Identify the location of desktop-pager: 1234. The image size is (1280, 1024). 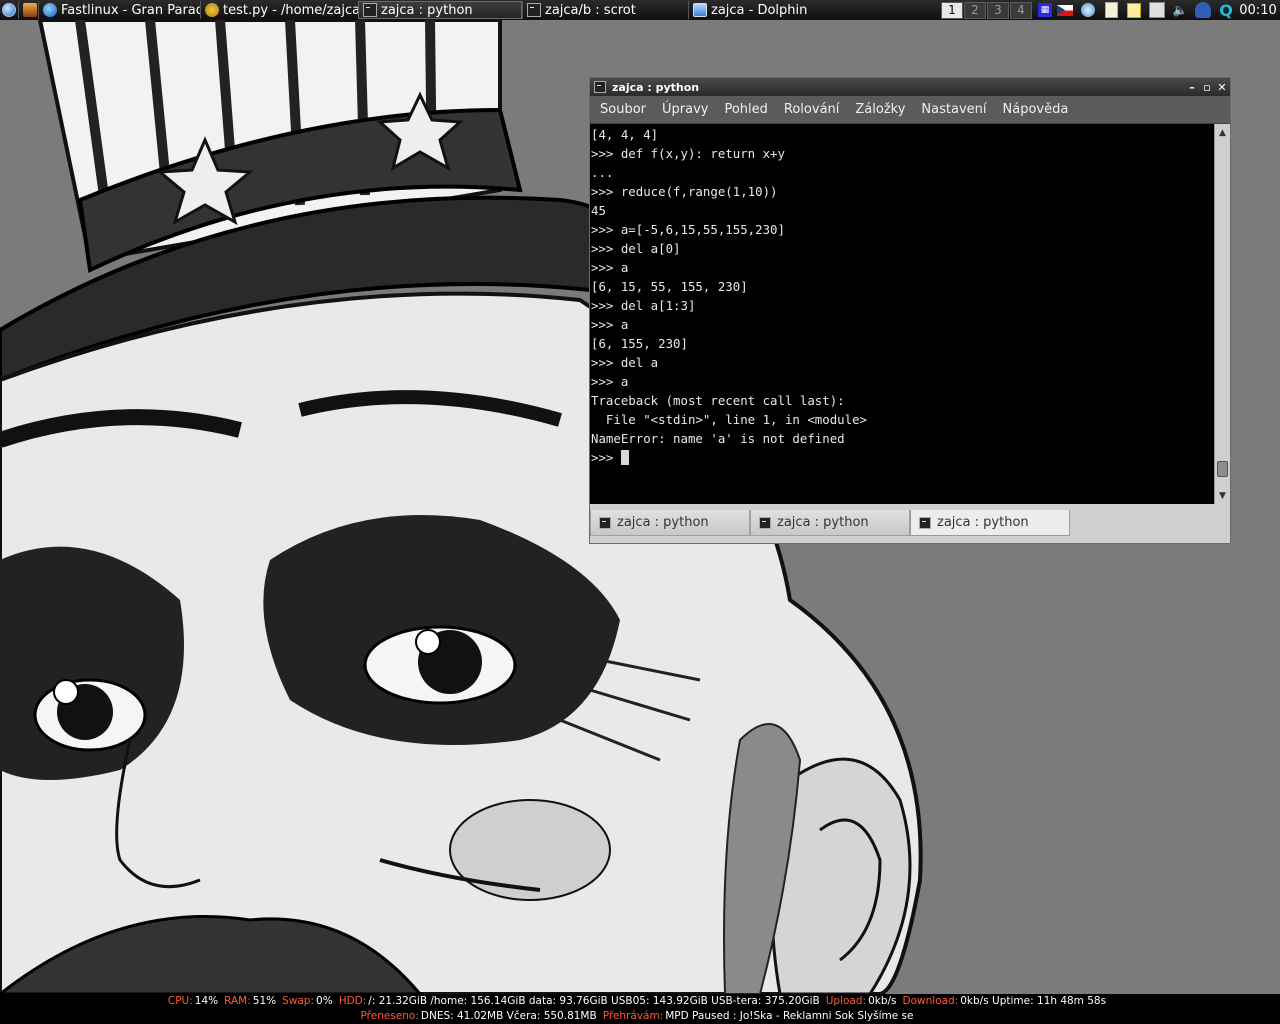
(986, 10).